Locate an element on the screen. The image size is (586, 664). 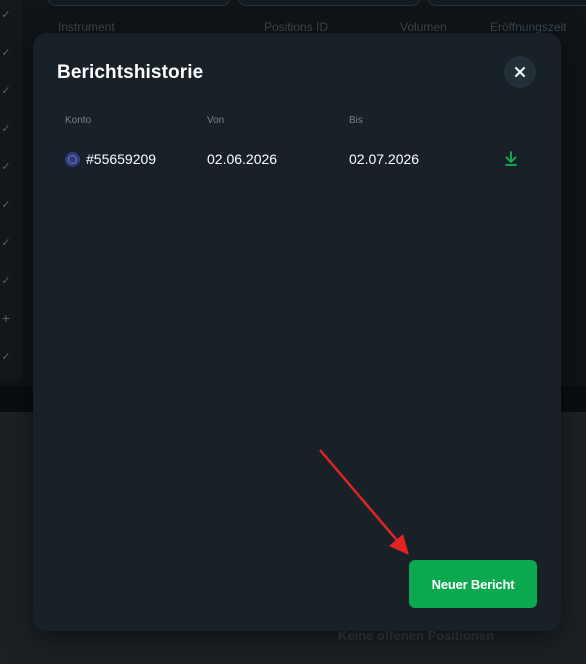
column-header-to: Bis is located at coordinates (356, 120).